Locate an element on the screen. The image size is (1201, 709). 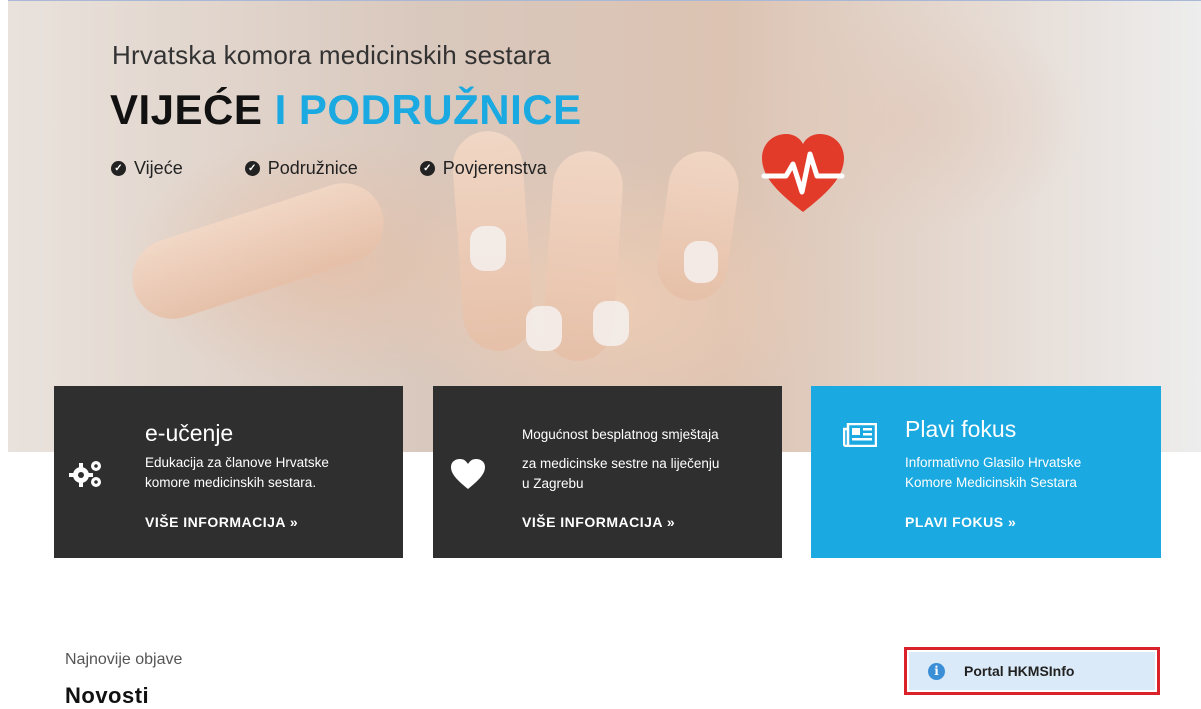
gears-icon is located at coordinates (85, 474).